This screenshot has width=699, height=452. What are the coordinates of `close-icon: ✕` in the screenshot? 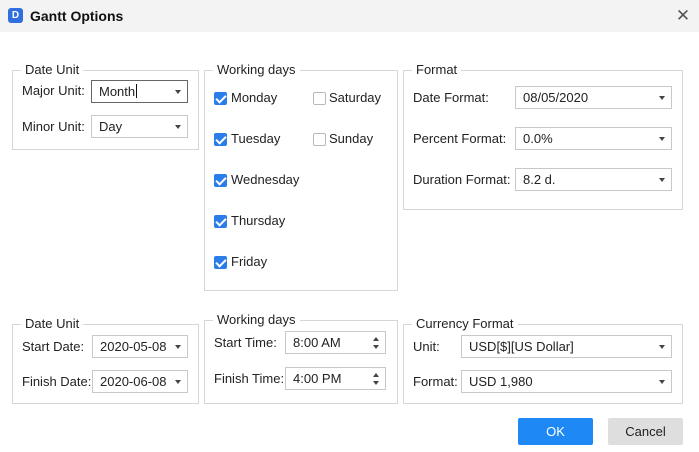 It's located at (683, 16).